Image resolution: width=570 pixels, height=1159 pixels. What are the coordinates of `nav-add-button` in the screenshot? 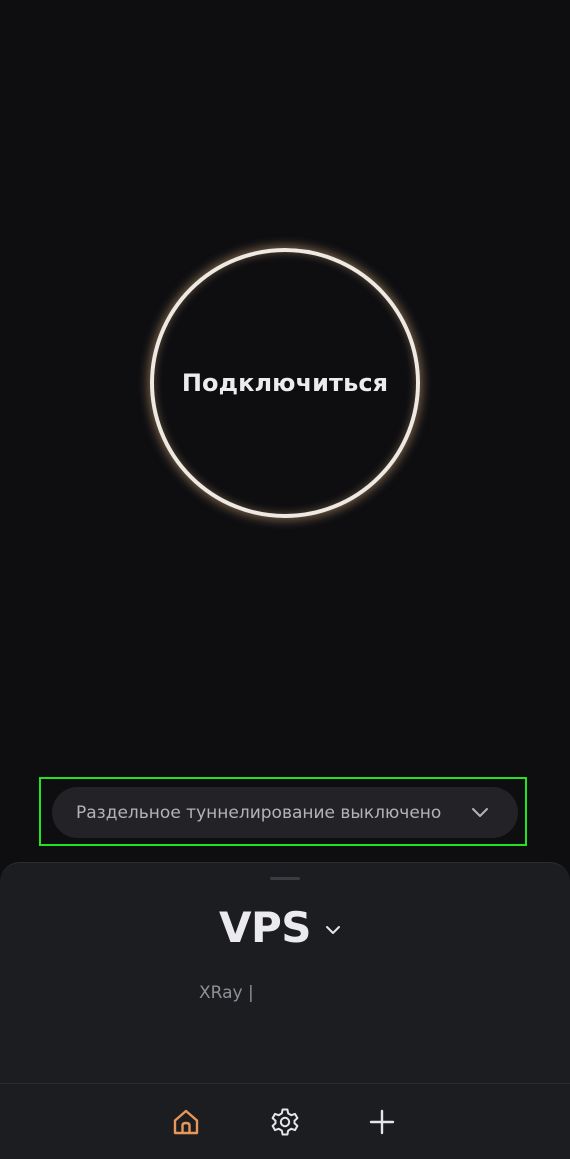 It's located at (382, 1122).